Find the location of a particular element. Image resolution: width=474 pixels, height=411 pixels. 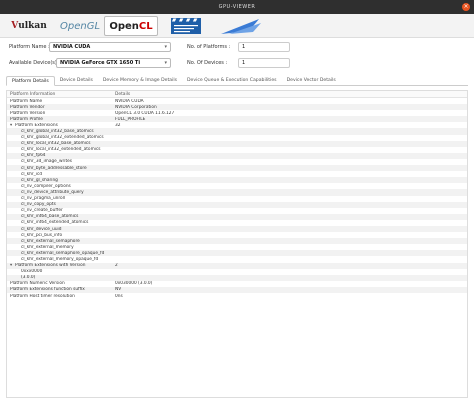

tab-device-details: Device Details is located at coordinates (76, 81).